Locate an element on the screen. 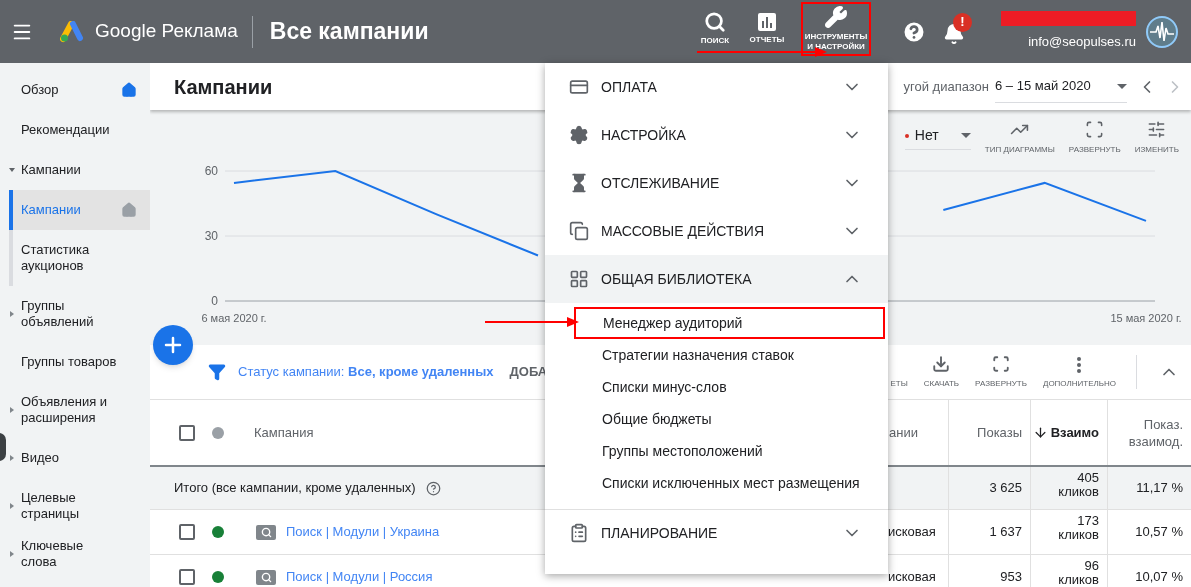  menu-section-header: ПЛАНИРОВАНИЕ is located at coordinates (716, 533).